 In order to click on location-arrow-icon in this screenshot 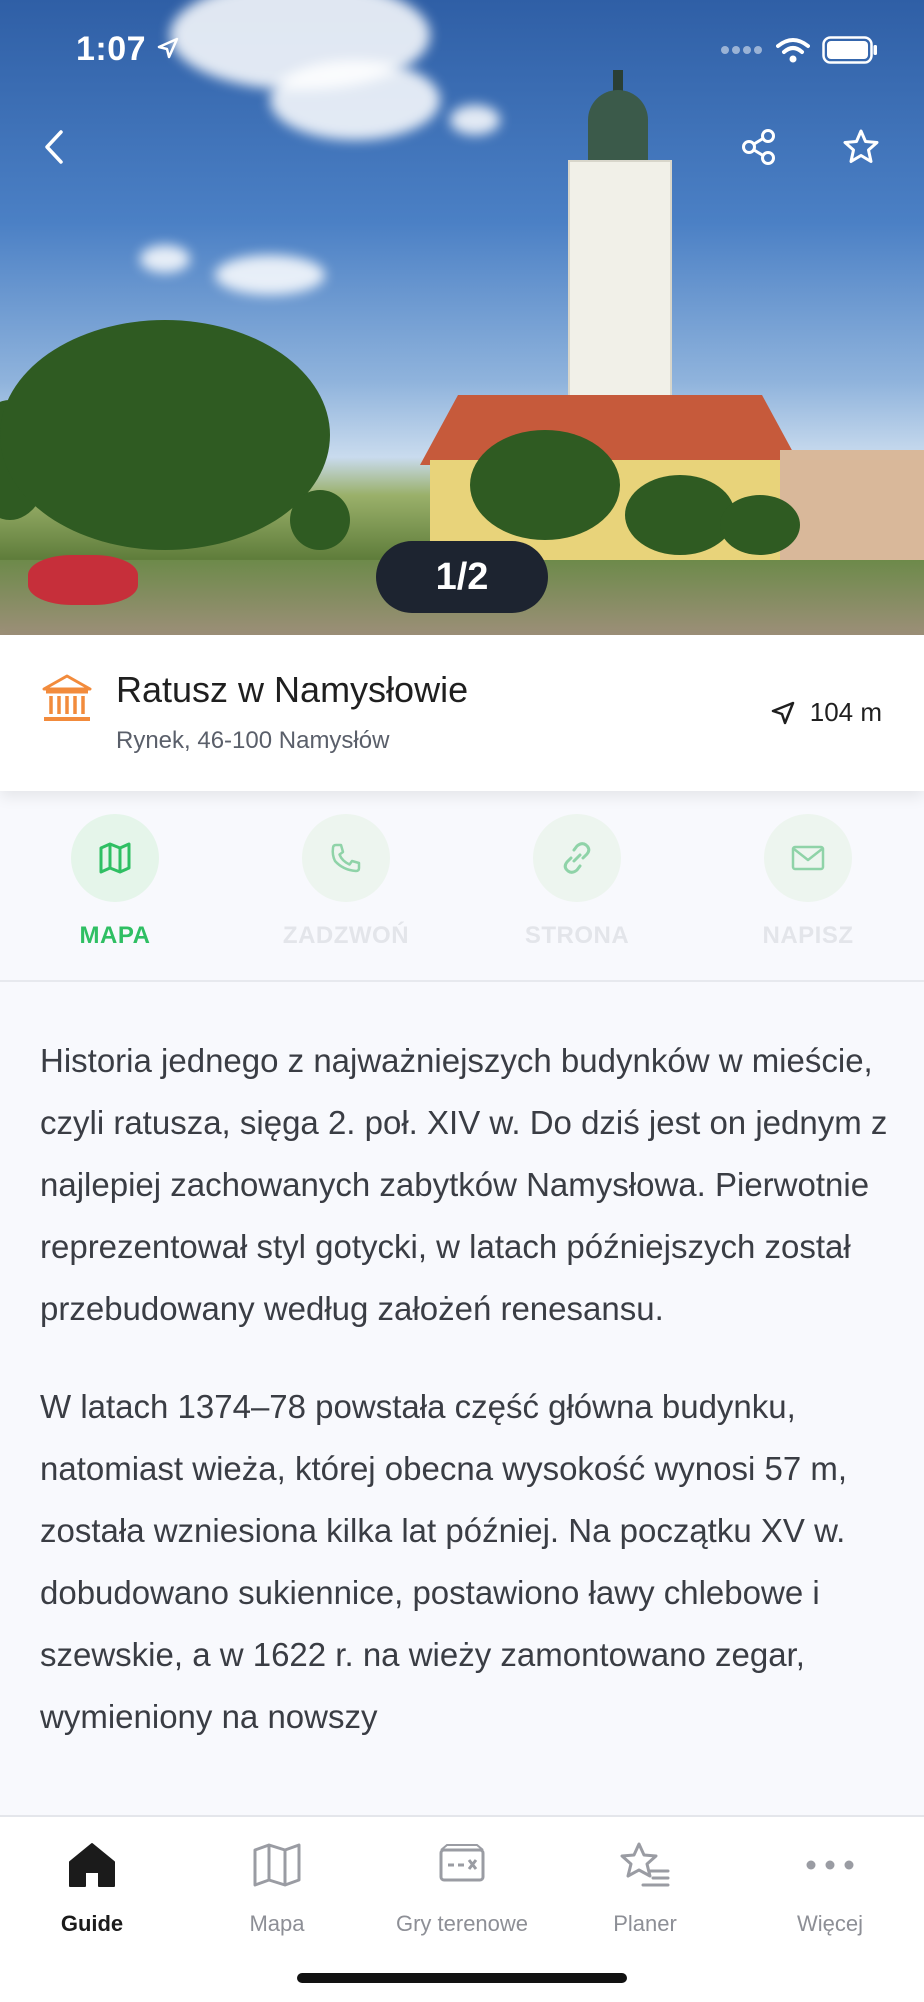, I will do `click(168, 48)`.